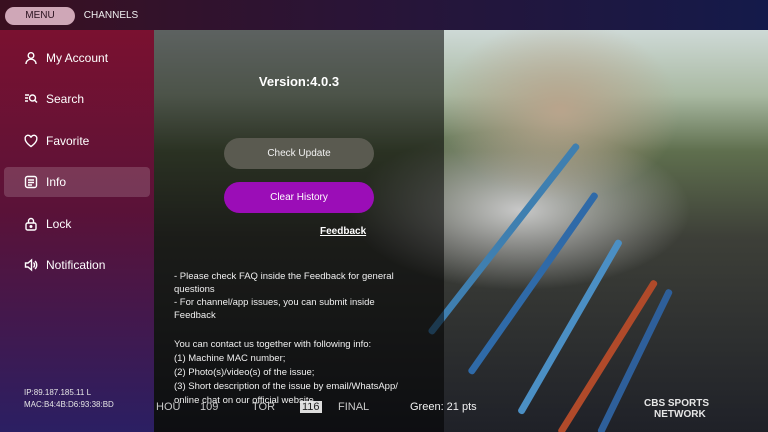 Image resolution: width=768 pixels, height=432 pixels. I want to click on info-icon, so click(31, 182).